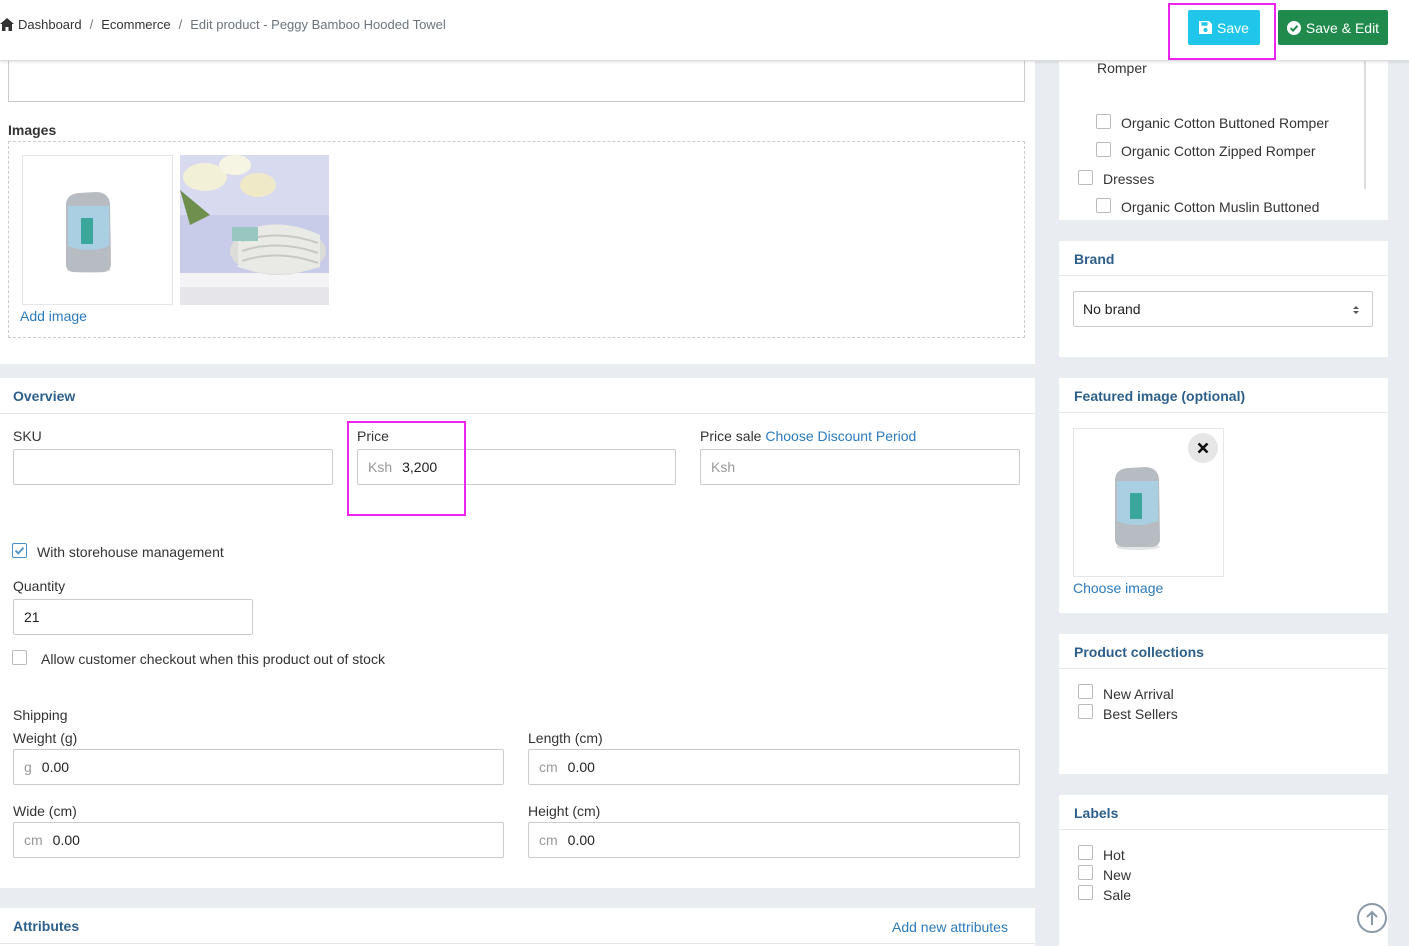 This screenshot has width=1409, height=946. I want to click on check-icon, so click(19, 550).